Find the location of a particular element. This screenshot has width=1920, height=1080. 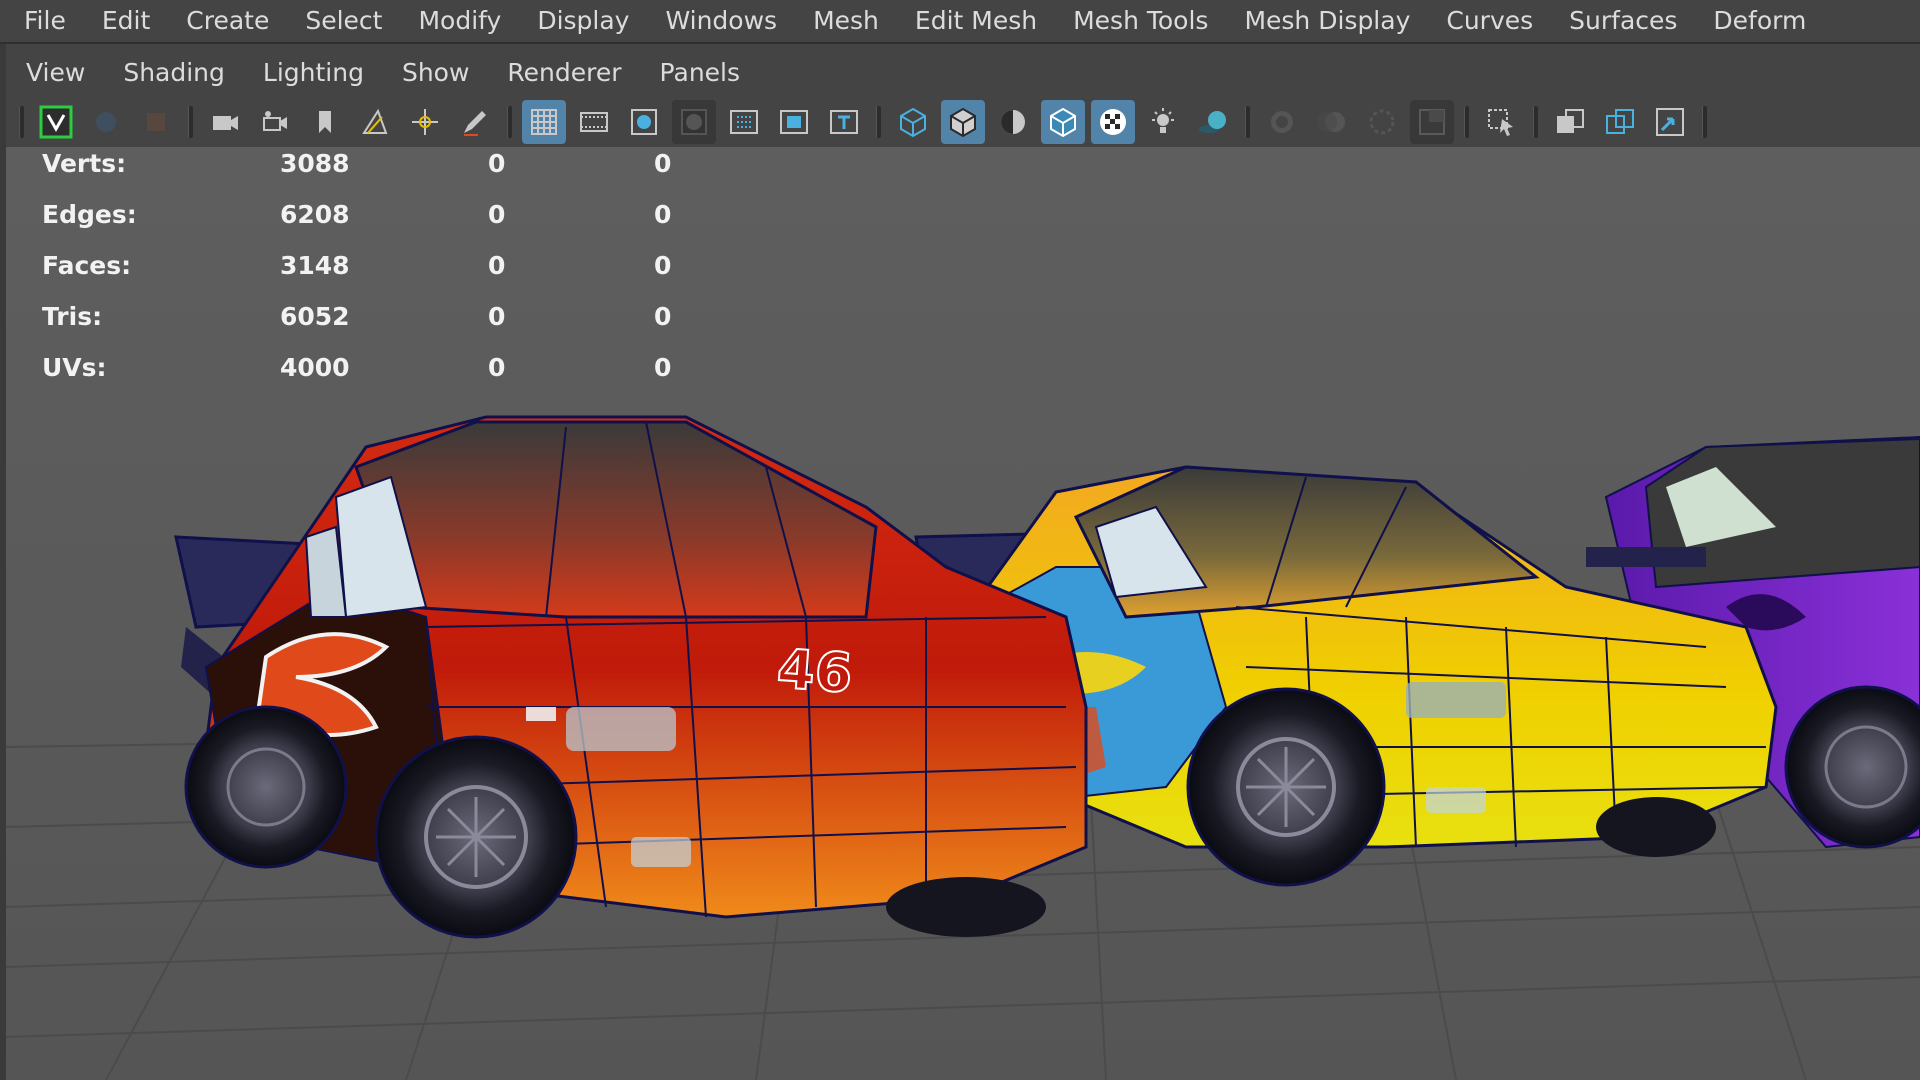

image-plane-icon is located at coordinates (375, 121).